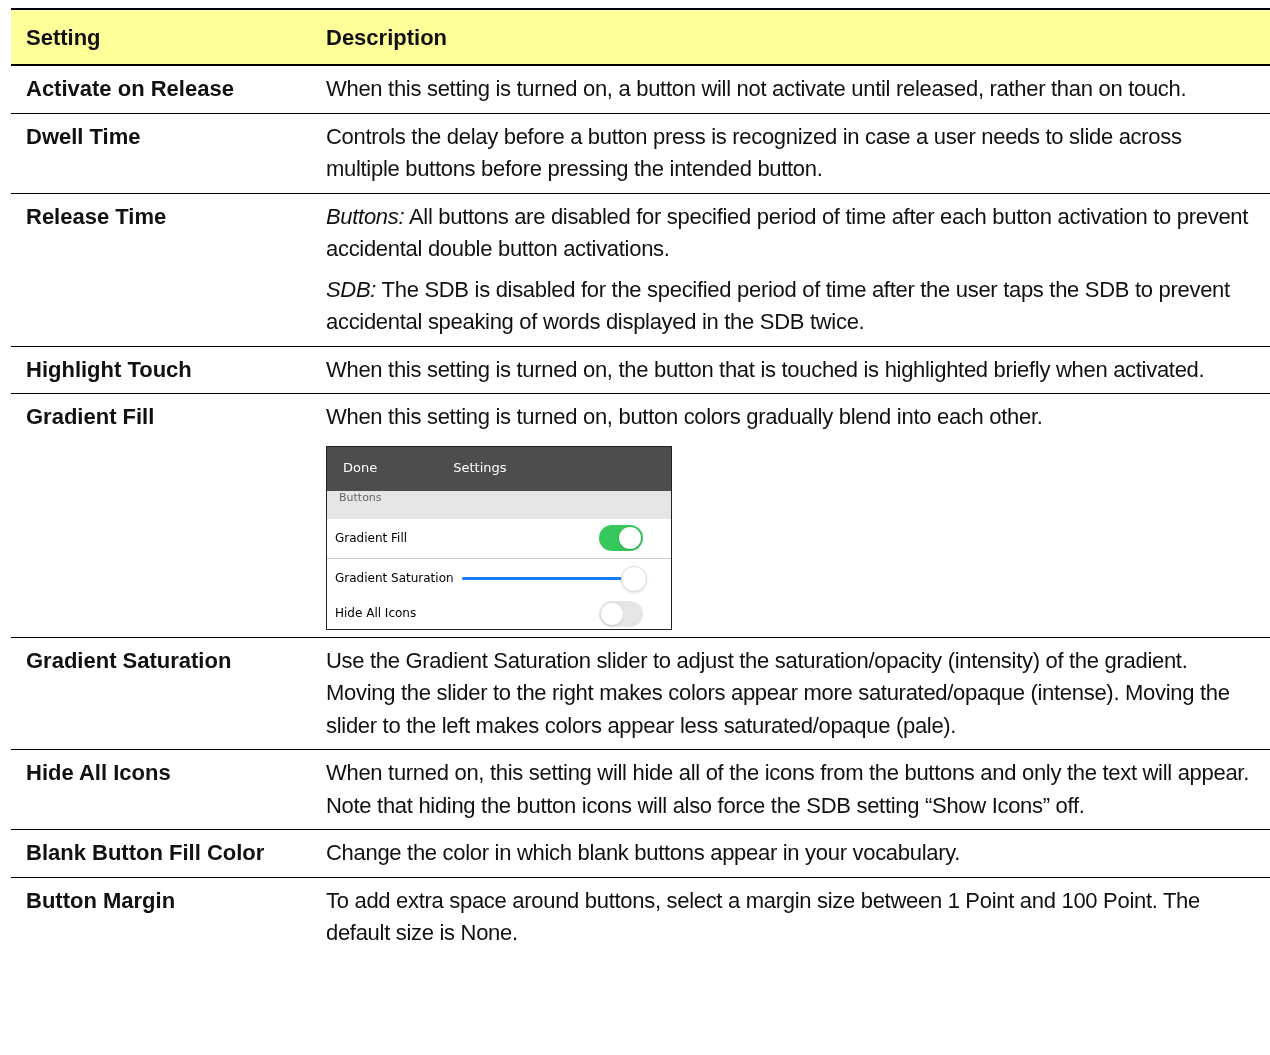  I want to click on setting-label: Gradient Saturation, so click(394, 579).